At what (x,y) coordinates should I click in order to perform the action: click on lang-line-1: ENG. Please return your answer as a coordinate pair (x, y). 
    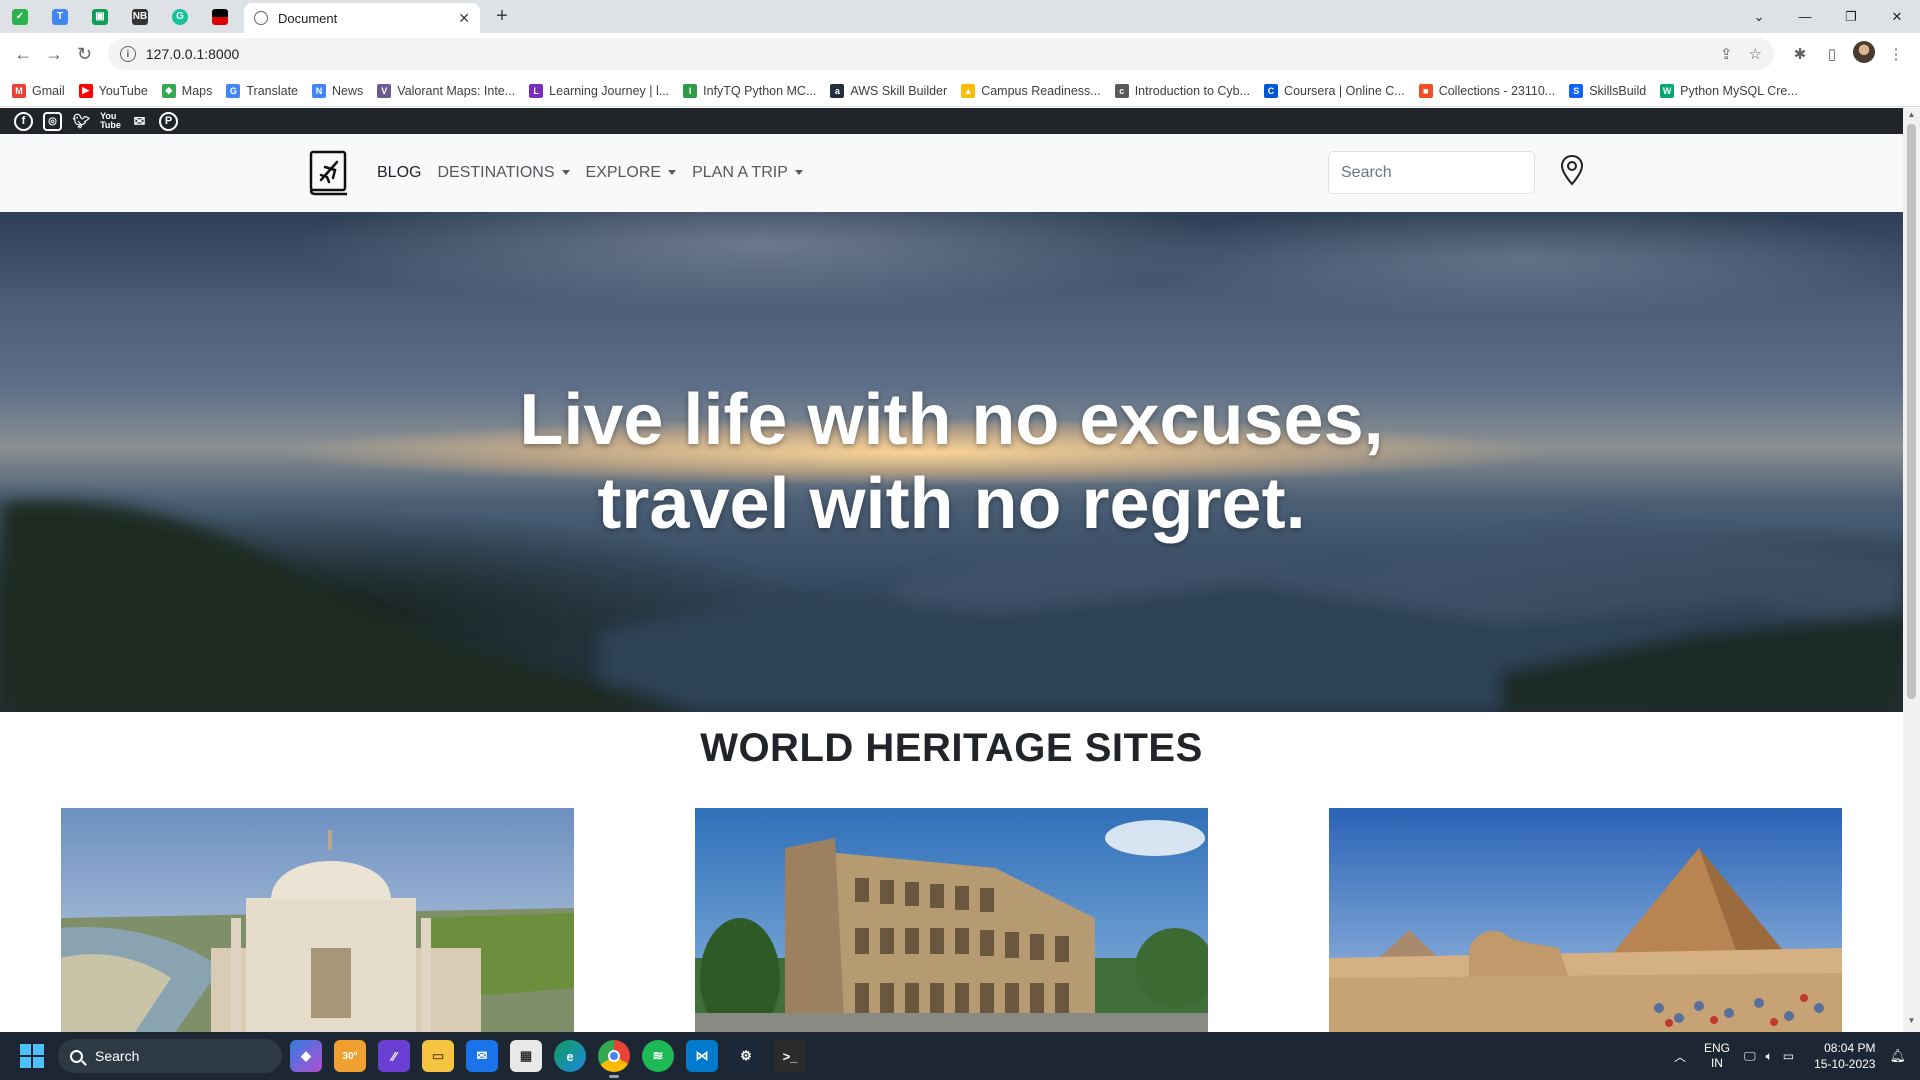
    Looking at the image, I should click on (1716, 1048).